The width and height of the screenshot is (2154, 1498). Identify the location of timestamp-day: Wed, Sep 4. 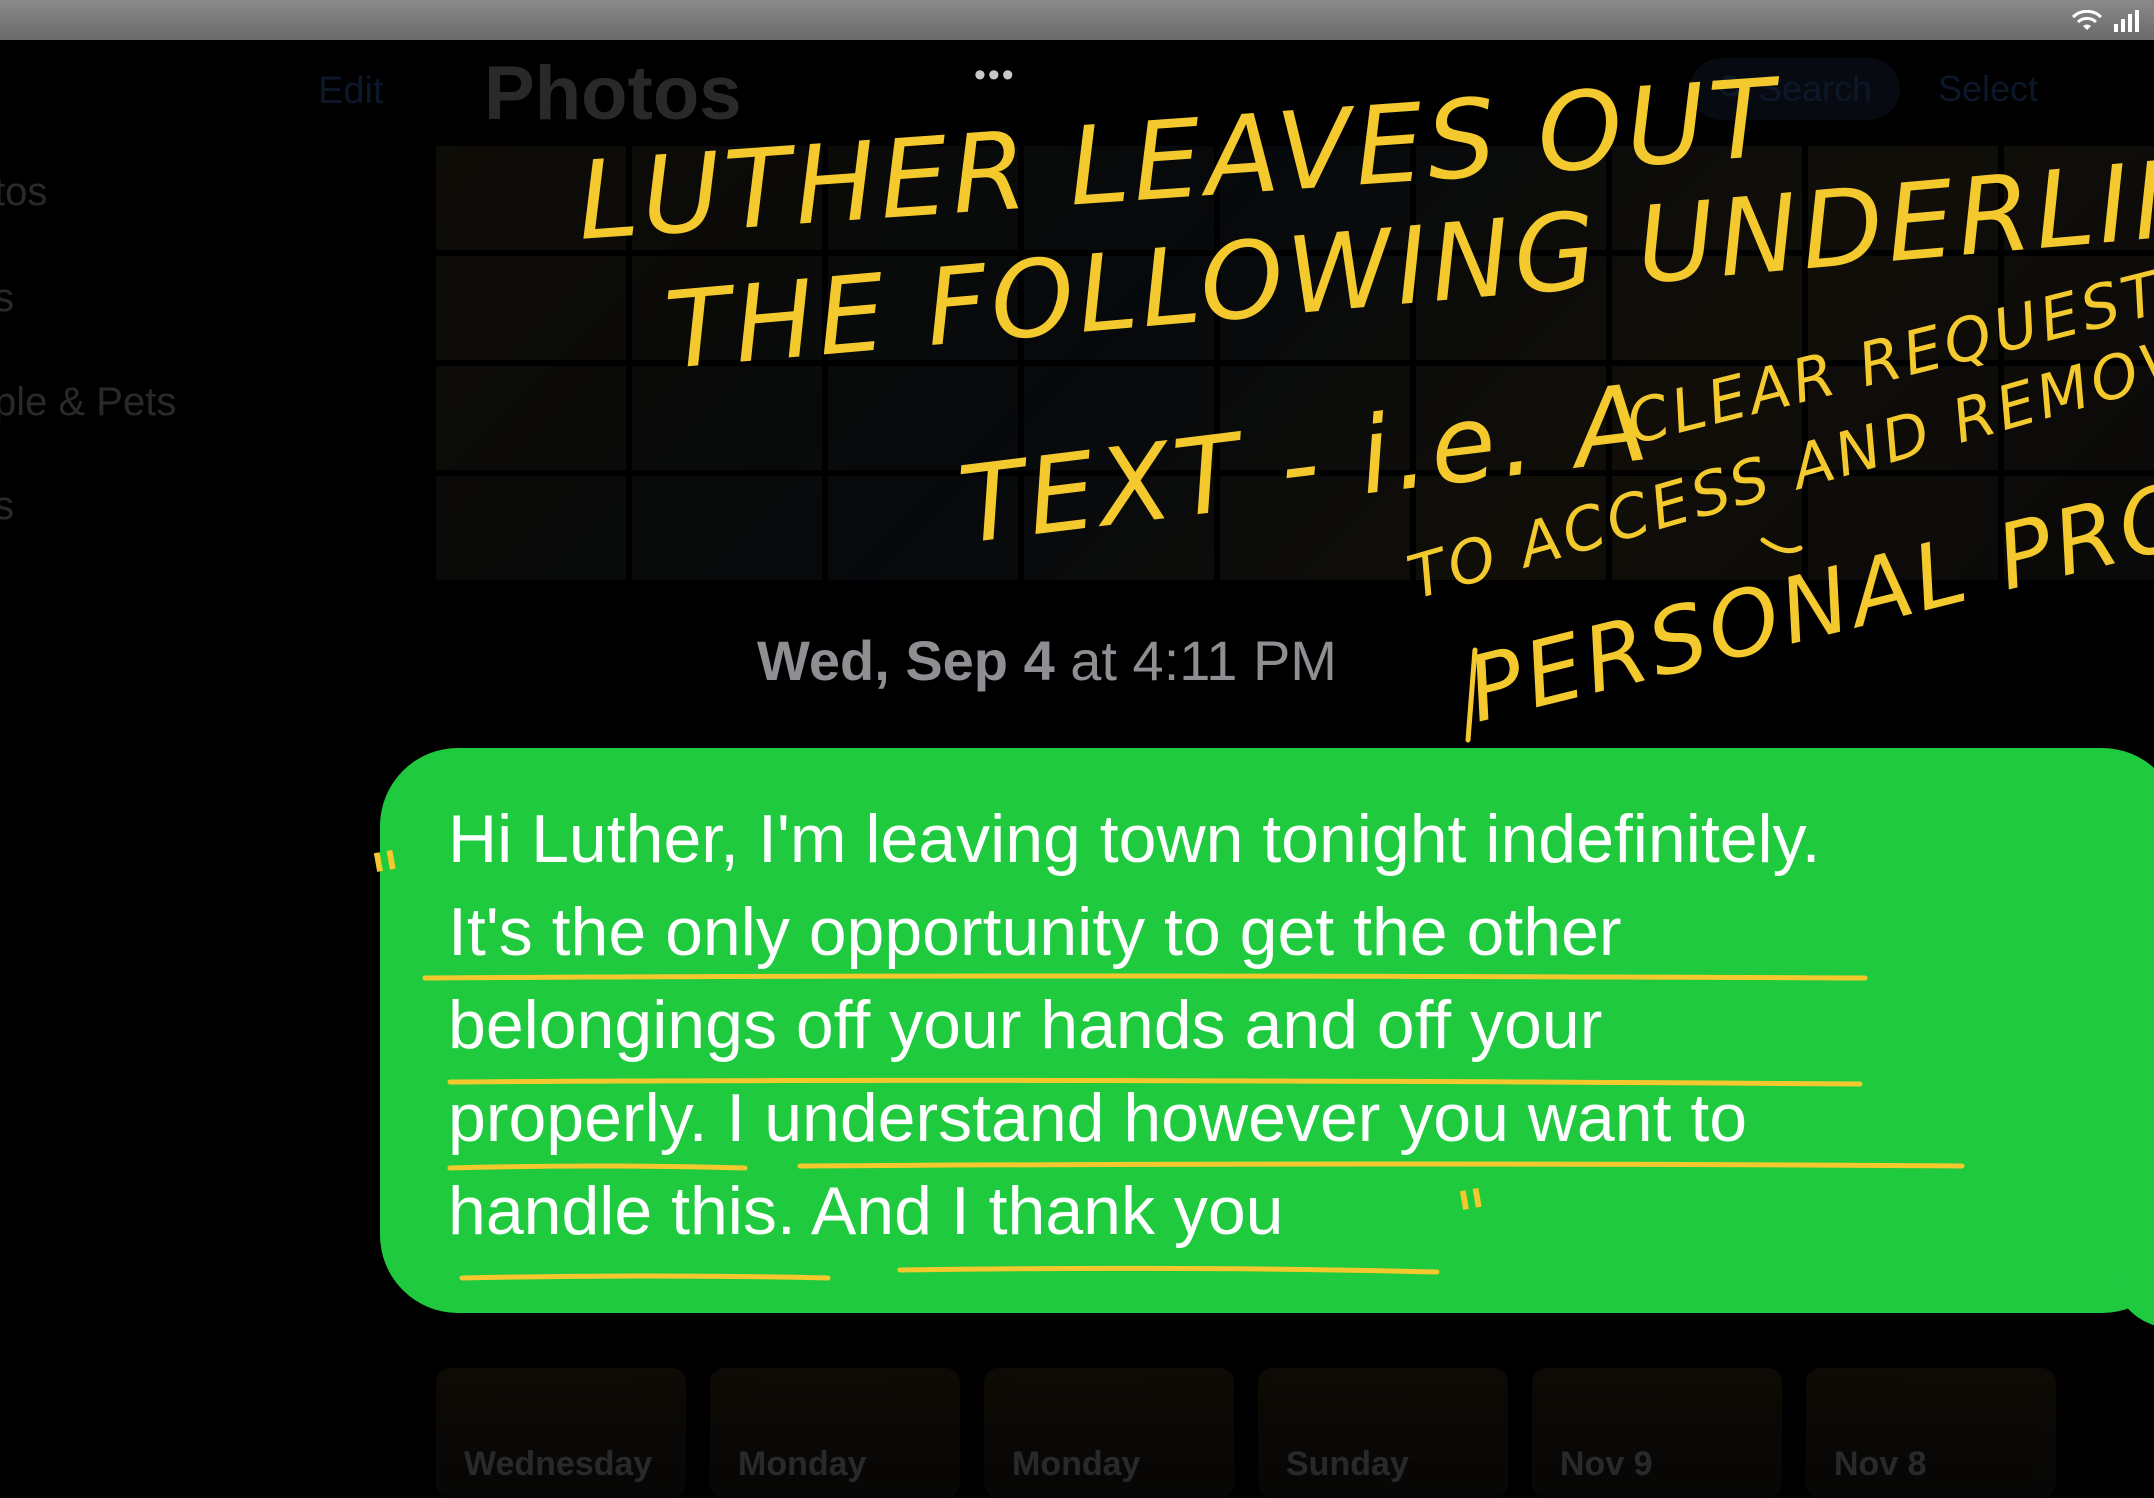
(906, 660).